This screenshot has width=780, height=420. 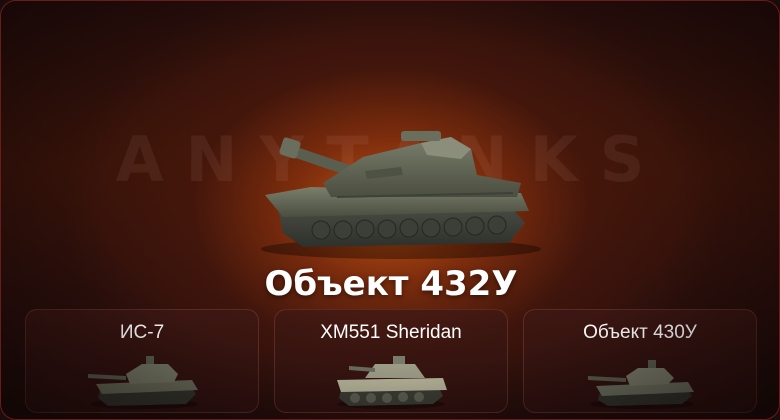 What do you see at coordinates (391, 332) in the screenshot?
I see `tank-card-label: XM551 Sheridan` at bounding box center [391, 332].